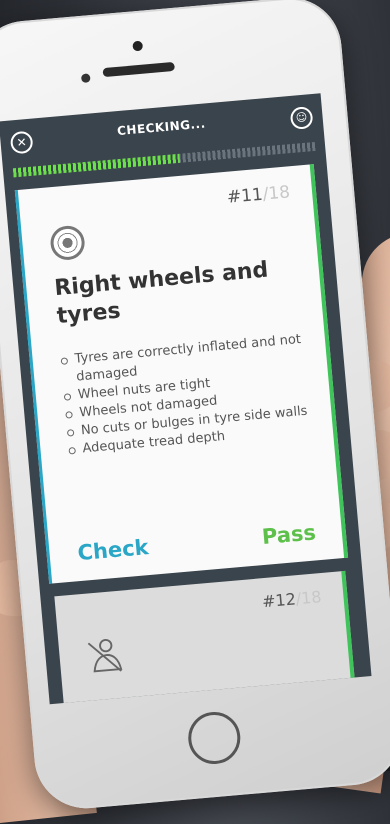 The height and width of the screenshot is (824, 390). Describe the element at coordinates (68, 243) in the screenshot. I see `wheel-icon` at that location.